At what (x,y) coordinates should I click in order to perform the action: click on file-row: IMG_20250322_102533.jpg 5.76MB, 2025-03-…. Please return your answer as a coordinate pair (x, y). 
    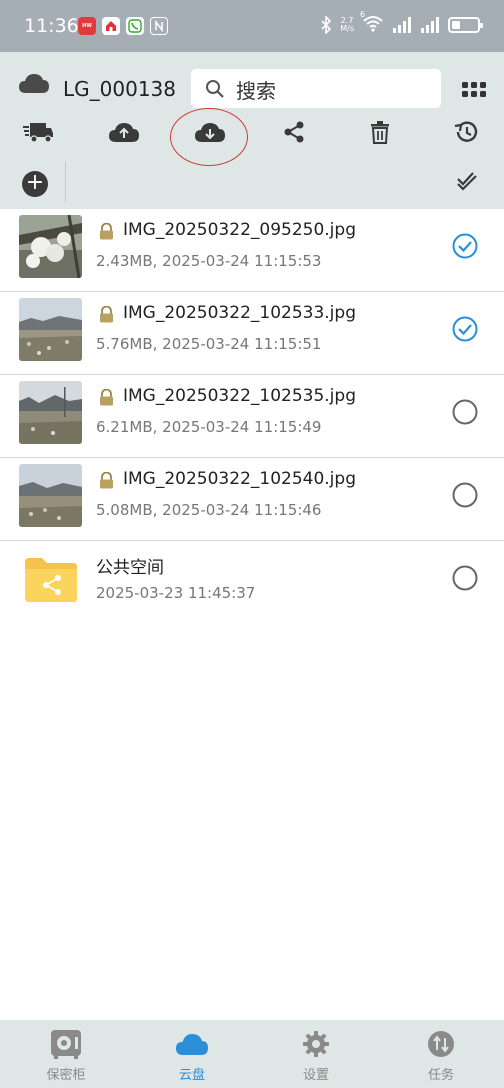
    Looking at the image, I should click on (252, 333).